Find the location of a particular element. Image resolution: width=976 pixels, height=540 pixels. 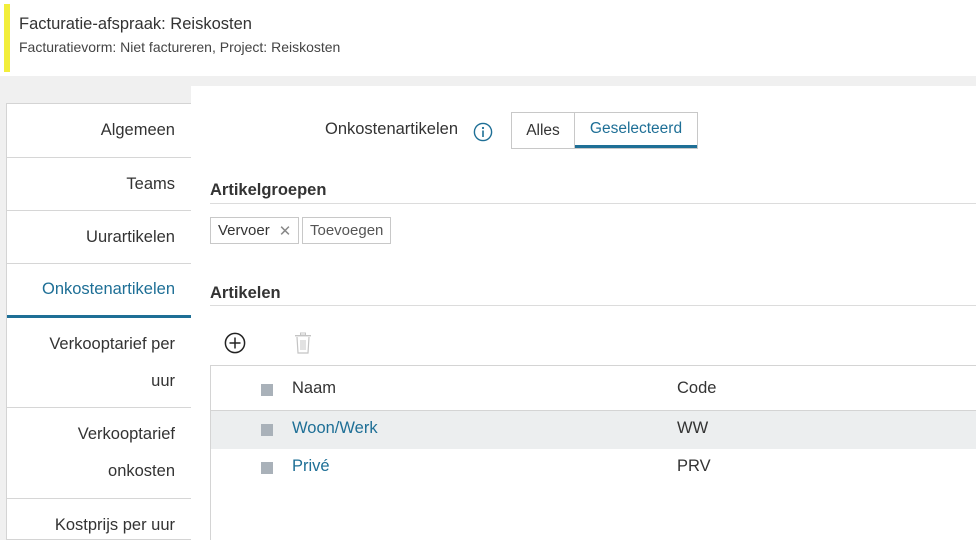

row-code: PRV is located at coordinates (694, 466).